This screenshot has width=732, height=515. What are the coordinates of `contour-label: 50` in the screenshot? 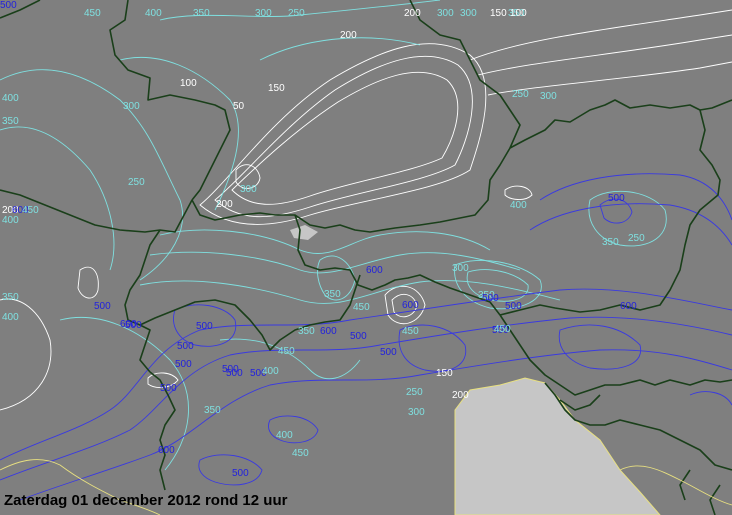 It's located at (239, 106).